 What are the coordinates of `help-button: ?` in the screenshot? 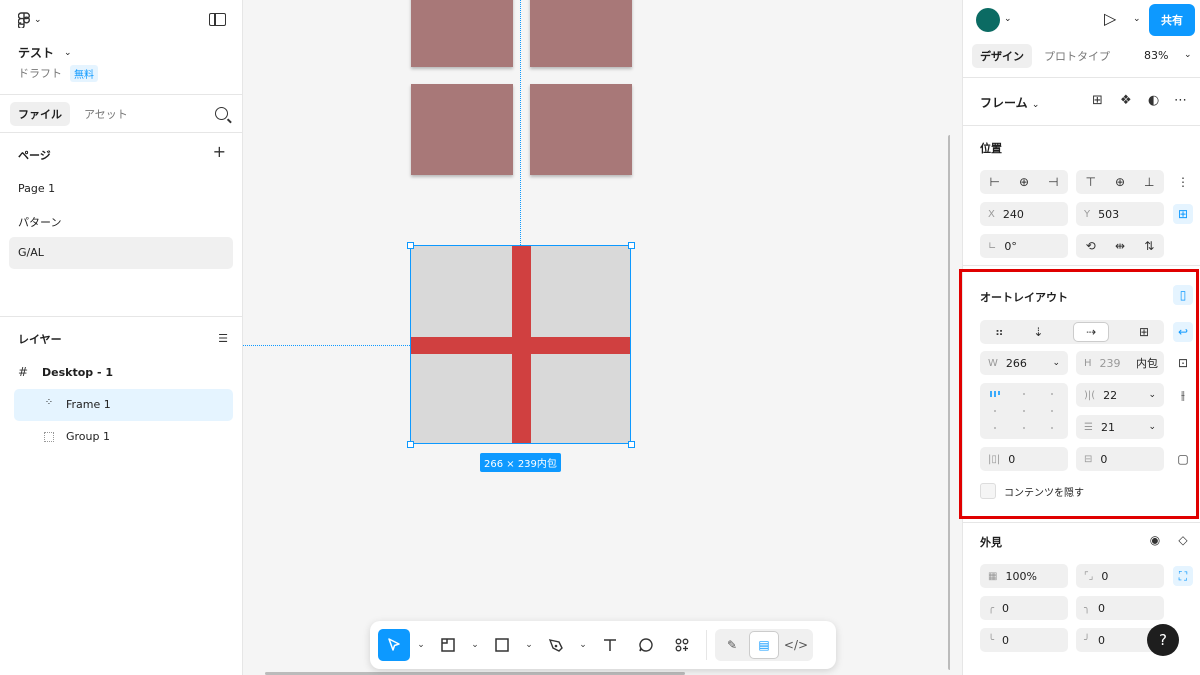 It's located at (1163, 640).